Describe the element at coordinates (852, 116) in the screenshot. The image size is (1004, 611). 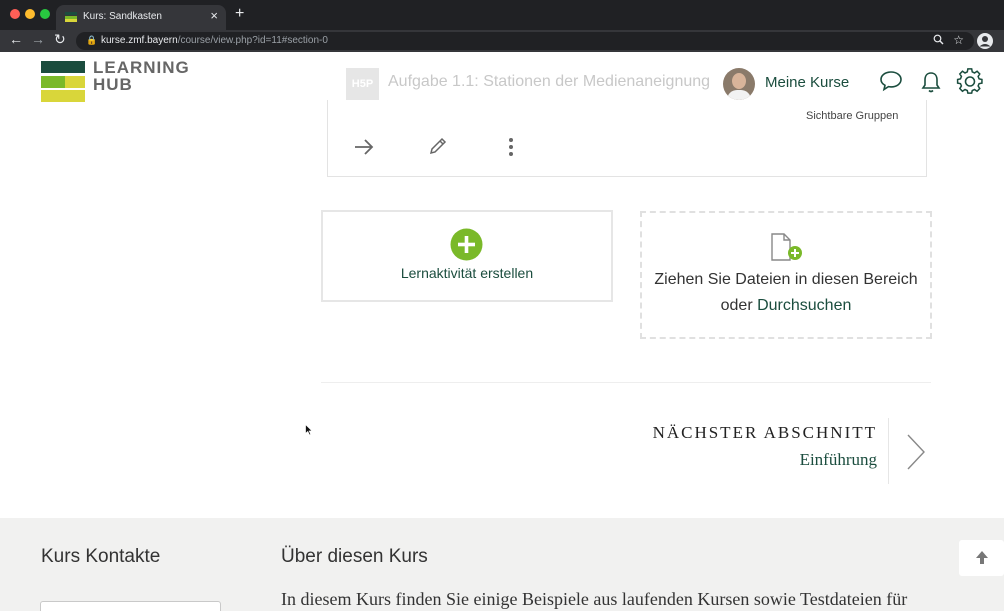
I see `visibility-label: Sichtbare Gruppen` at that location.